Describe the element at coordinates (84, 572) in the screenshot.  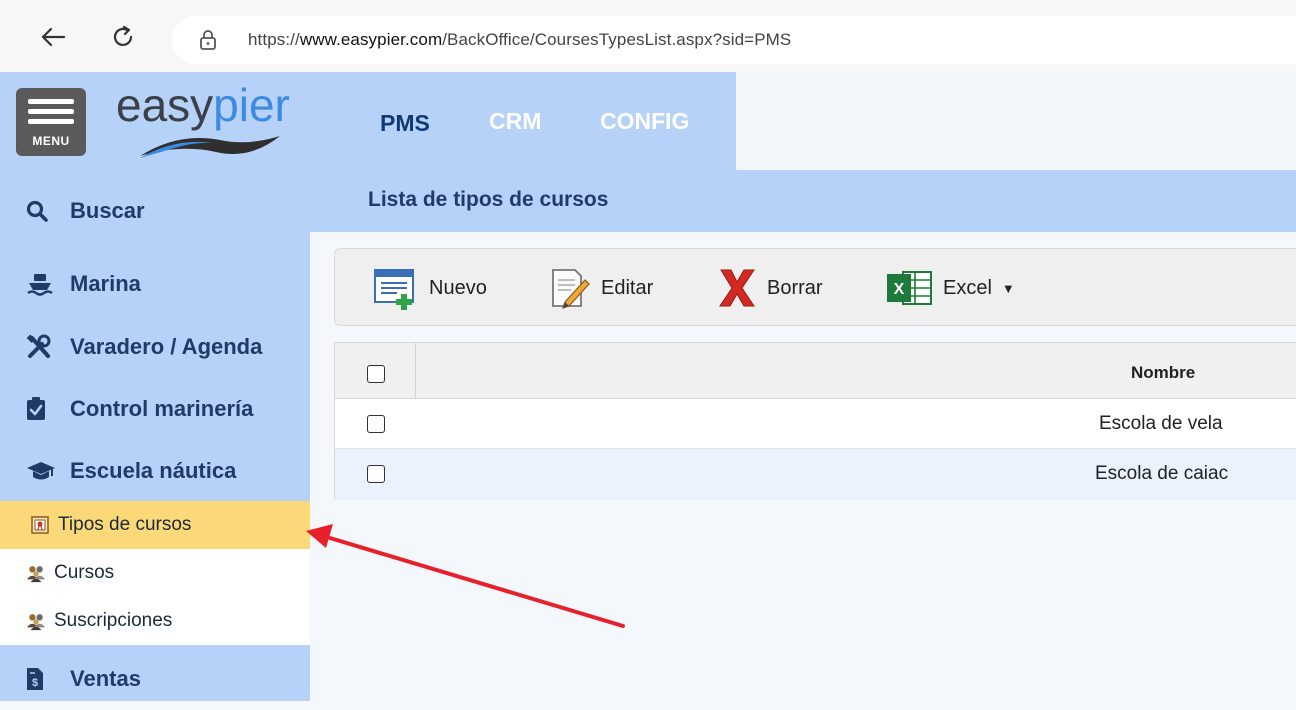
I see `sidebar-subitem-label: Cursos` at that location.